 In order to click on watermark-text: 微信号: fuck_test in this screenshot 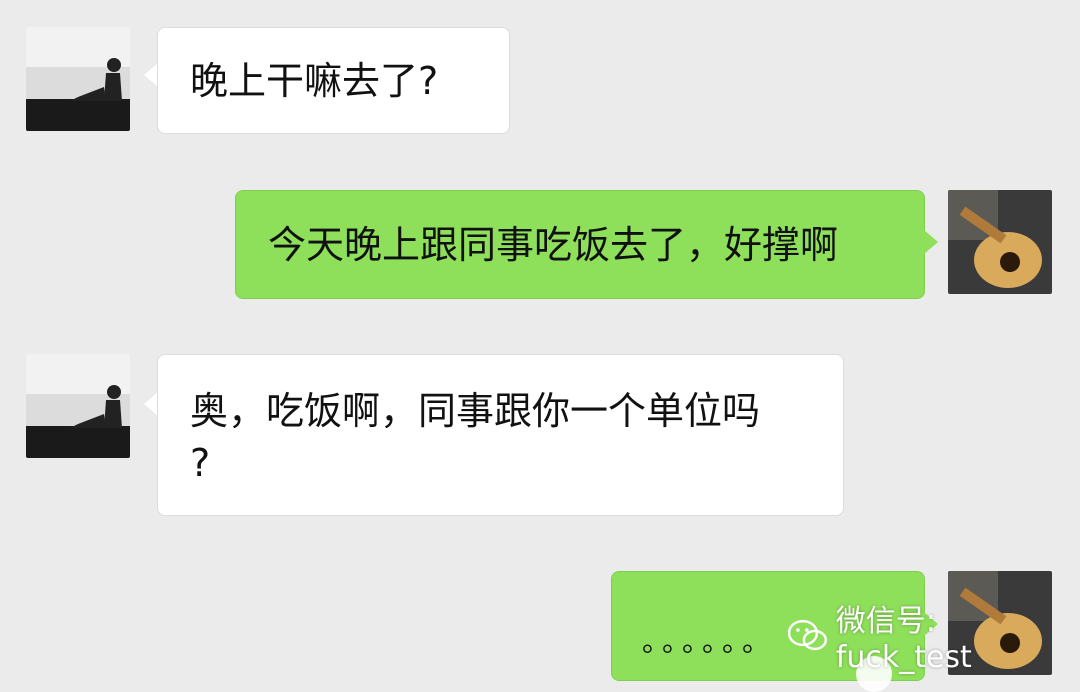, I will do `click(903, 639)`.